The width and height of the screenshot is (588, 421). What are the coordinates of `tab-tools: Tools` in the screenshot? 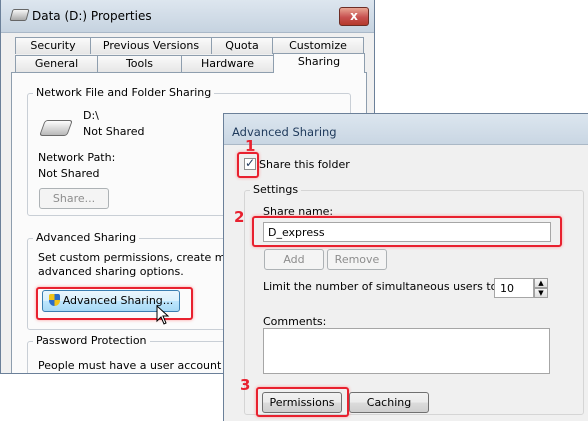 It's located at (139, 63).